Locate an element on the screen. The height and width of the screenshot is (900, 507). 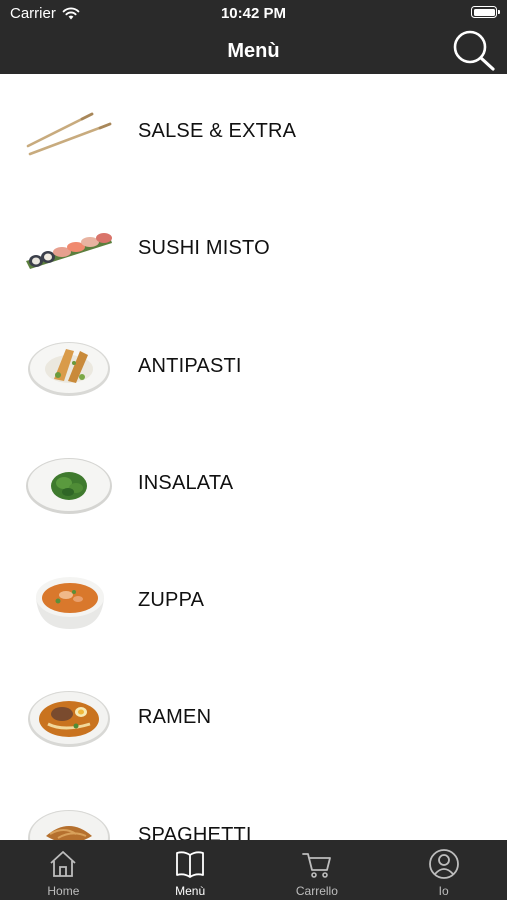
menu-item-label: RAMEN is located at coordinates (175, 717).